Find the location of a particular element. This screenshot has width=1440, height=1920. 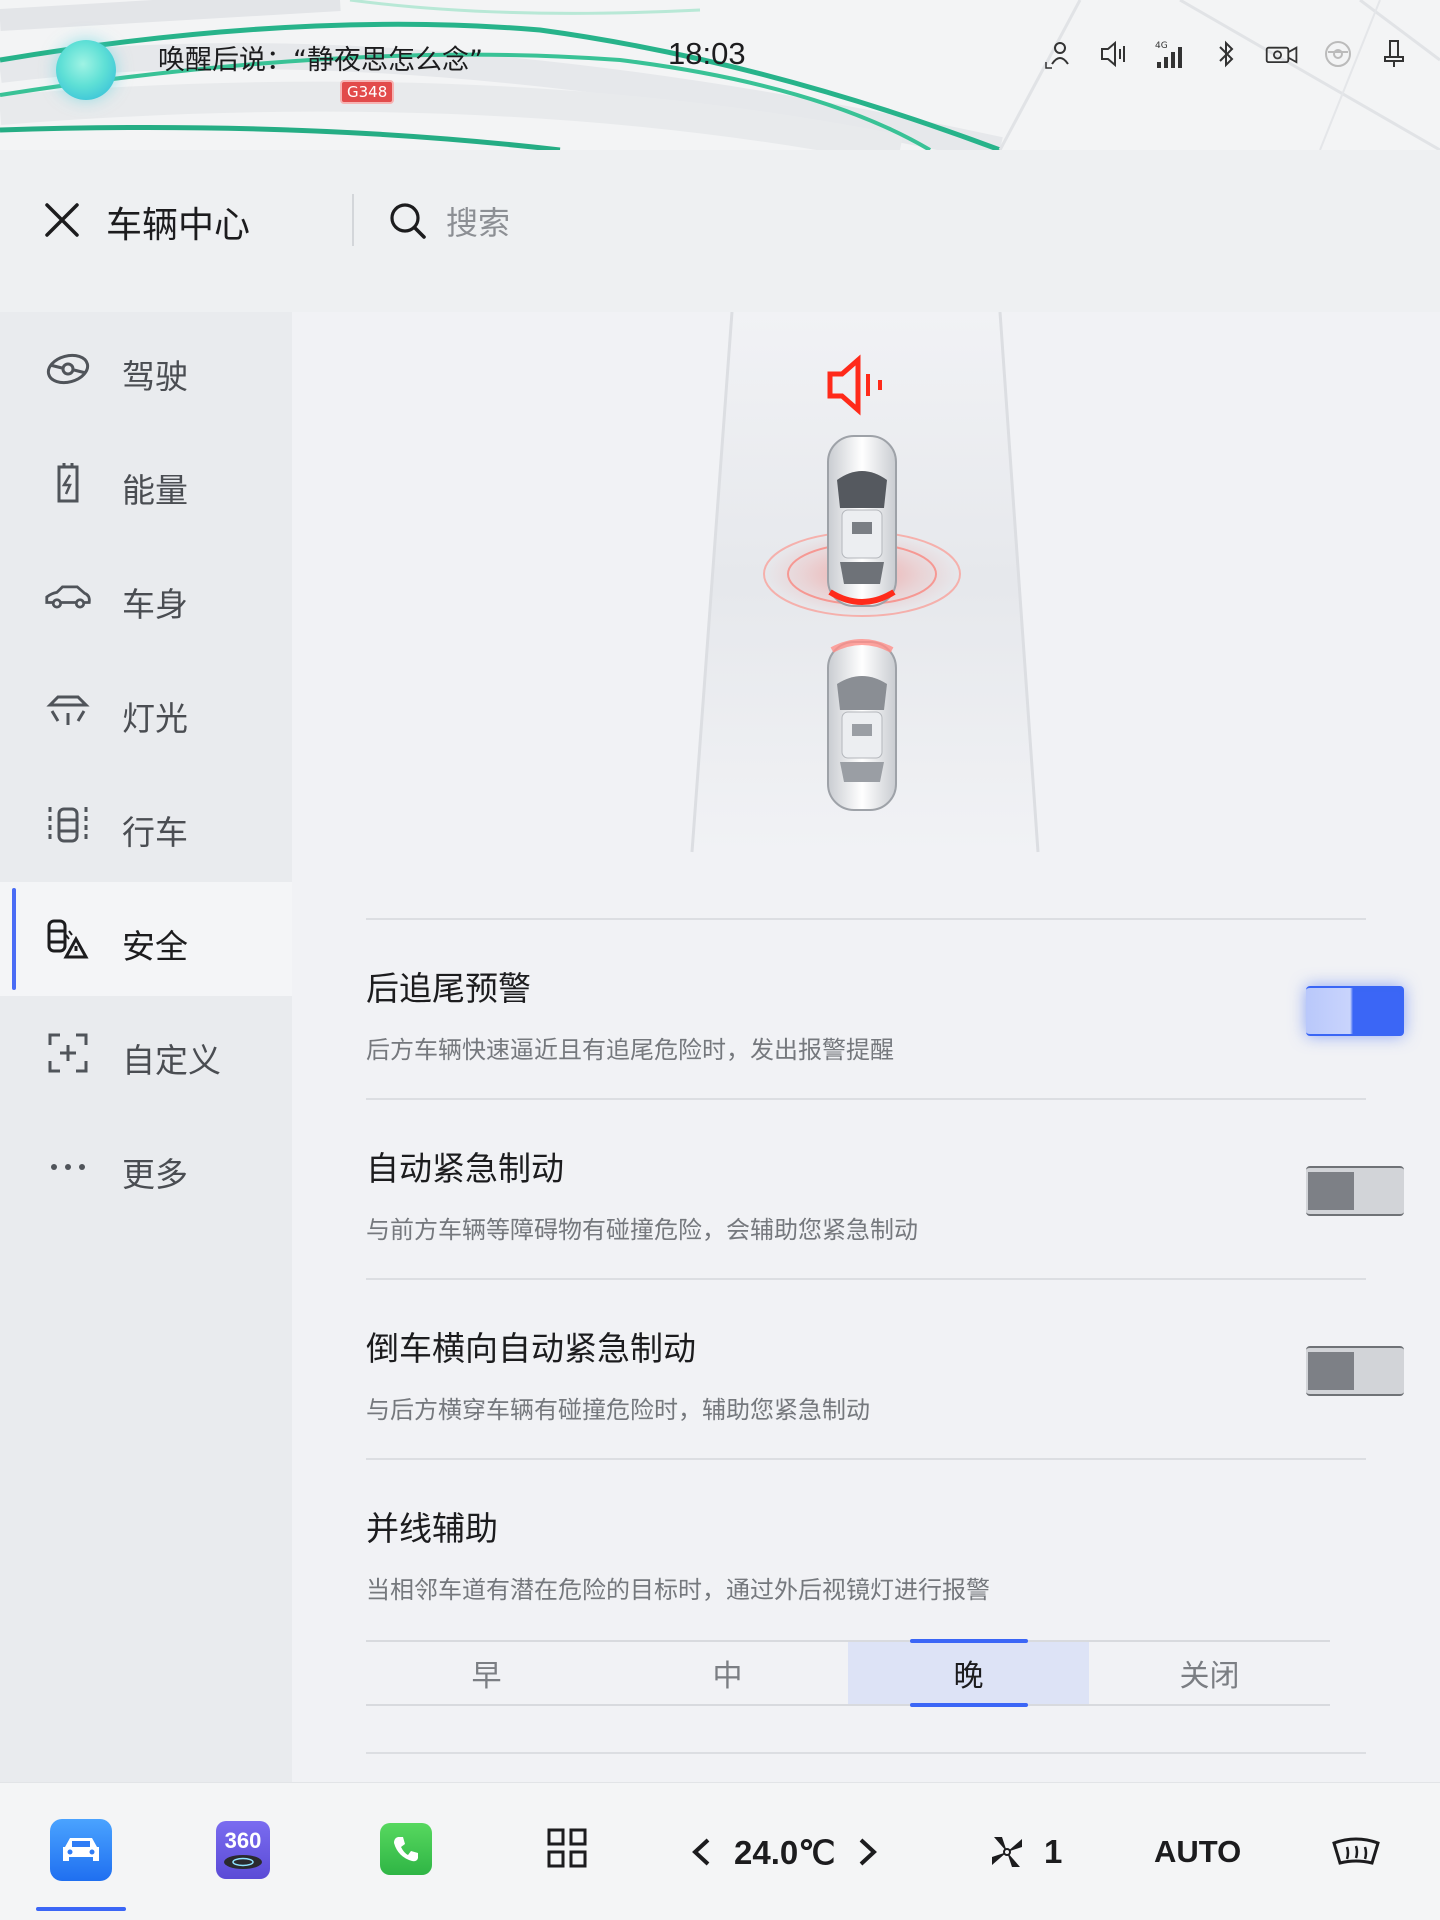

setting-description: 当相邻车道有潜在危险的目标时，通过外后视镜灯进行报警 is located at coordinates (678, 1590).